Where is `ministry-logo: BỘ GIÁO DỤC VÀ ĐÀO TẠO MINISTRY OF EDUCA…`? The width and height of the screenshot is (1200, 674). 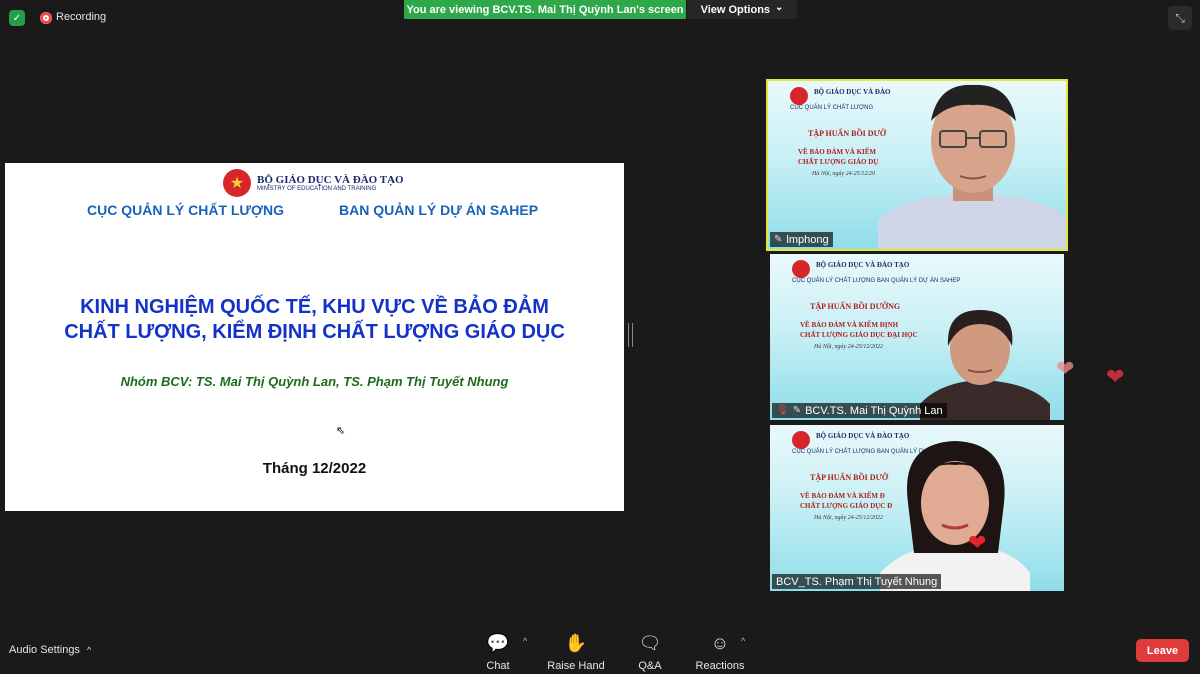 ministry-logo: BỘ GIÁO DỤC VÀ ĐÀO TẠO MINISTRY OF EDUCA… is located at coordinates (313, 183).